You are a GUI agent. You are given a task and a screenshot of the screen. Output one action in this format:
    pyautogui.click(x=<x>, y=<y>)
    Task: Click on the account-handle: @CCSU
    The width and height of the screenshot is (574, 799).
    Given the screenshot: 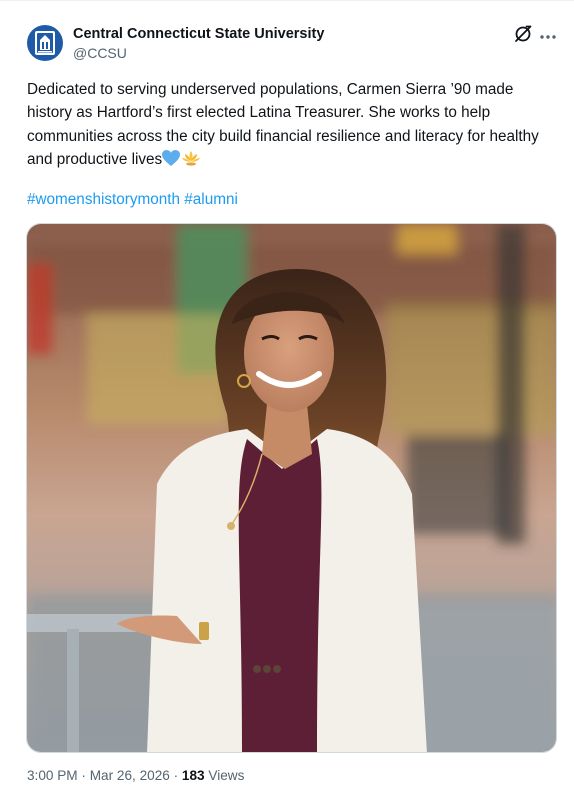 What is the action you would take?
    pyautogui.click(x=100, y=53)
    